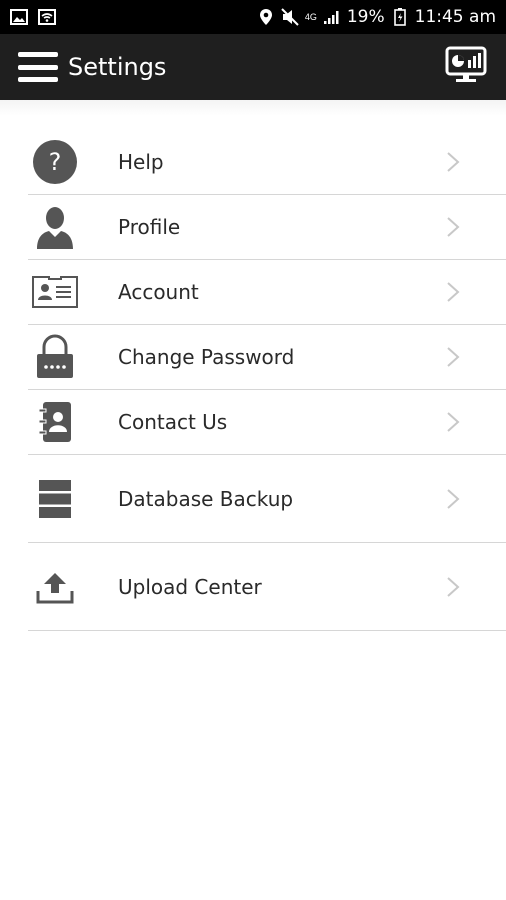  What do you see at coordinates (190, 586) in the screenshot?
I see `settings-item-label: Upload Center` at bounding box center [190, 586].